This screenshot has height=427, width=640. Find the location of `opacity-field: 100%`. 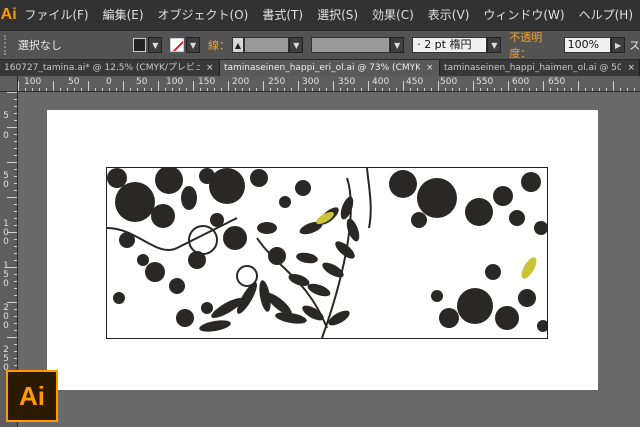

opacity-field: 100% is located at coordinates (587, 45).